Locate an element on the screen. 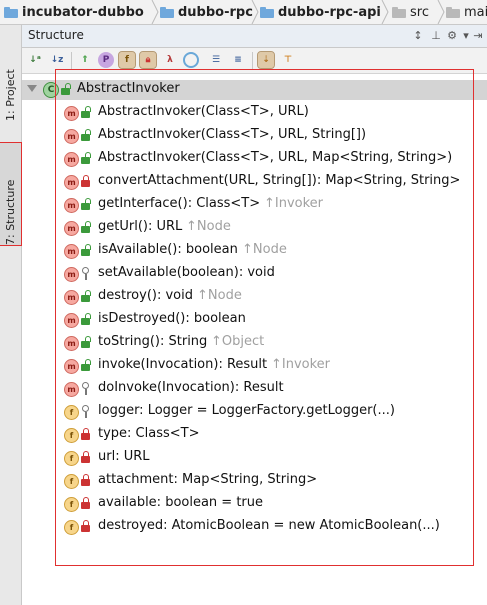  toolbar-separator is located at coordinates (71, 60).